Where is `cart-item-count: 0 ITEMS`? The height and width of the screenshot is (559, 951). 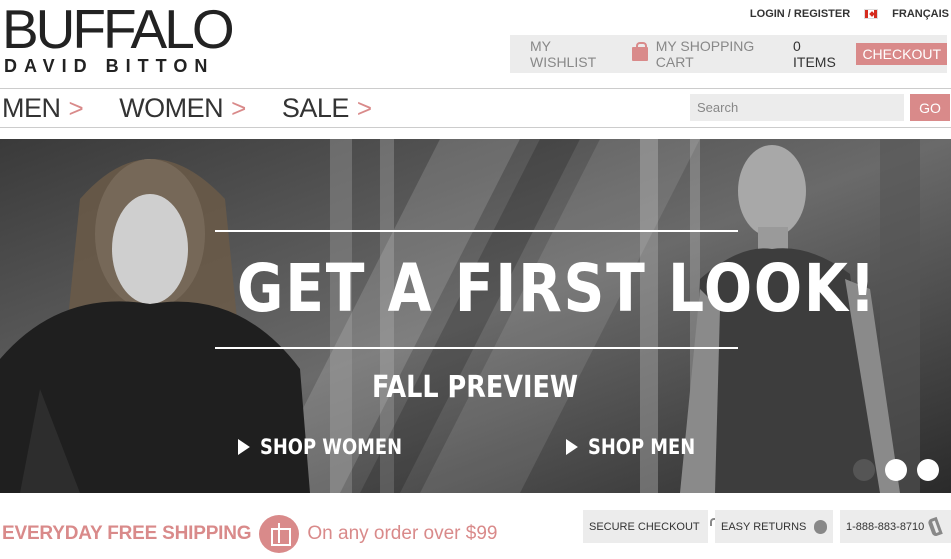
cart-item-count: 0 ITEMS is located at coordinates (814, 54).